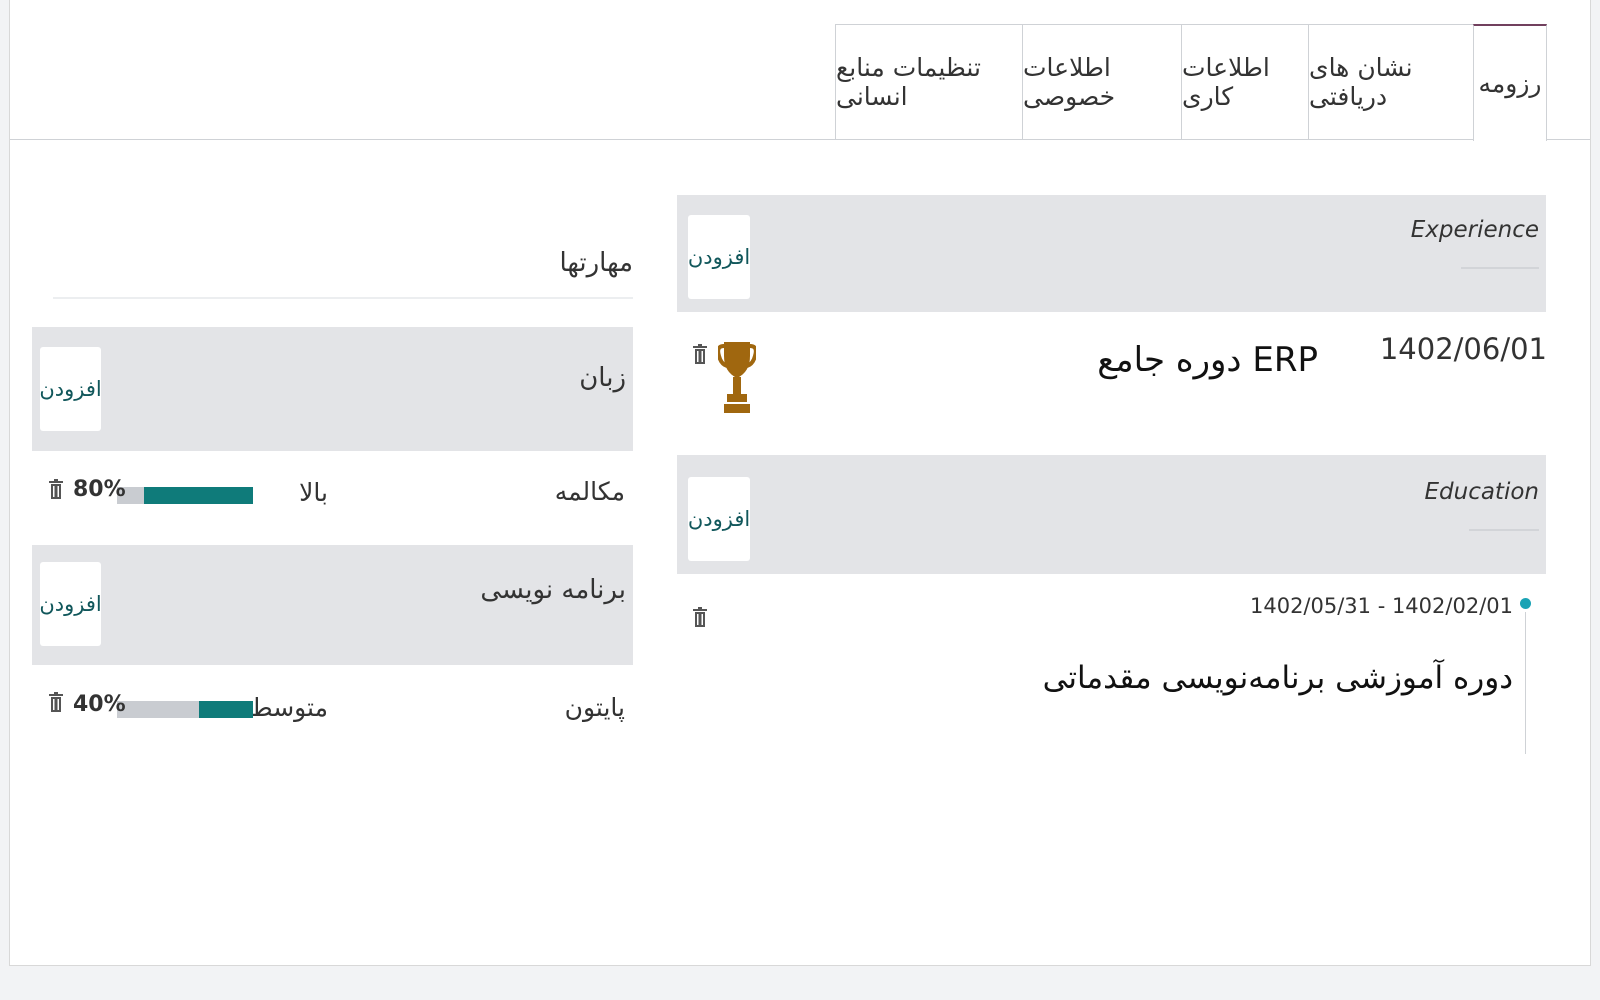 The height and width of the screenshot is (1000, 1600). What do you see at coordinates (590, 491) in the screenshot?
I see `skill-name: مکالمه` at bounding box center [590, 491].